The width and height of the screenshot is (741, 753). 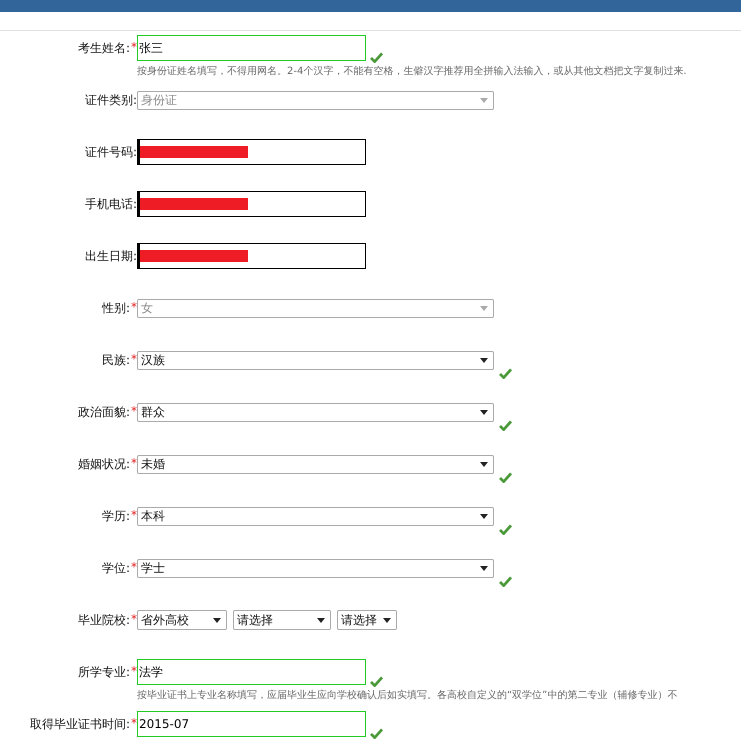 What do you see at coordinates (116, 360) in the screenshot?
I see `field-label: 民族:` at bounding box center [116, 360].